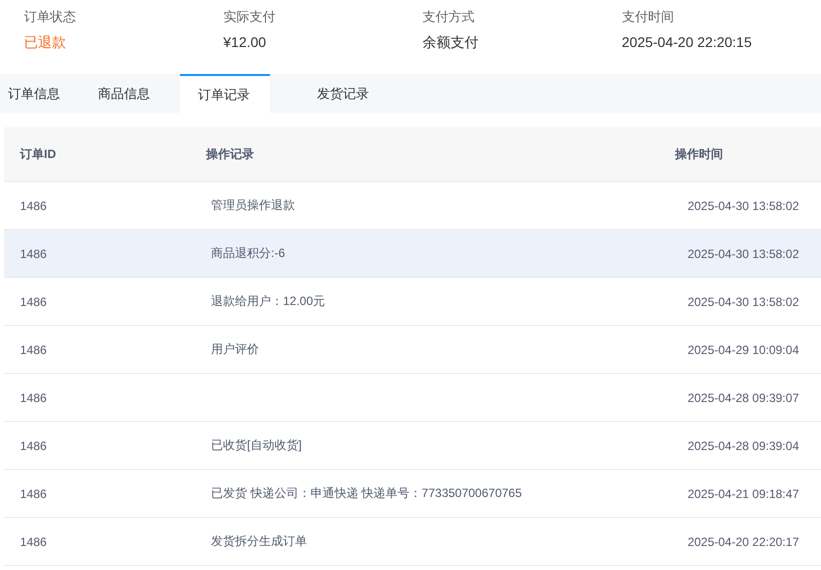 The image size is (821, 570). I want to click on table-cell-text: 2025-04-28 09:39:07, so click(743, 397).